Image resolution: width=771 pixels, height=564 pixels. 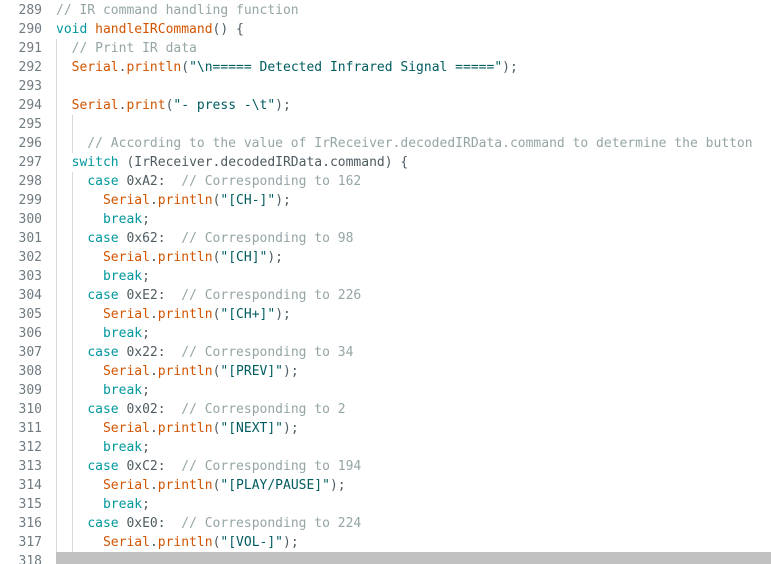 What do you see at coordinates (72, 29) in the screenshot?
I see `code-token: void` at bounding box center [72, 29].